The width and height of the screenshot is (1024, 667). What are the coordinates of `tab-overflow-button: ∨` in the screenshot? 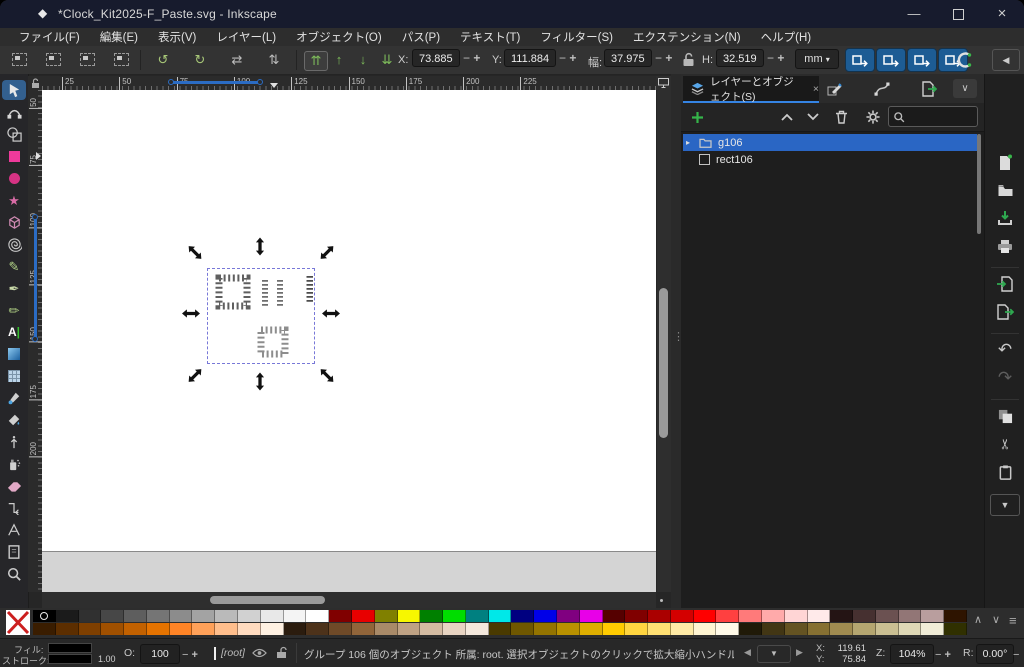 It's located at (965, 88).